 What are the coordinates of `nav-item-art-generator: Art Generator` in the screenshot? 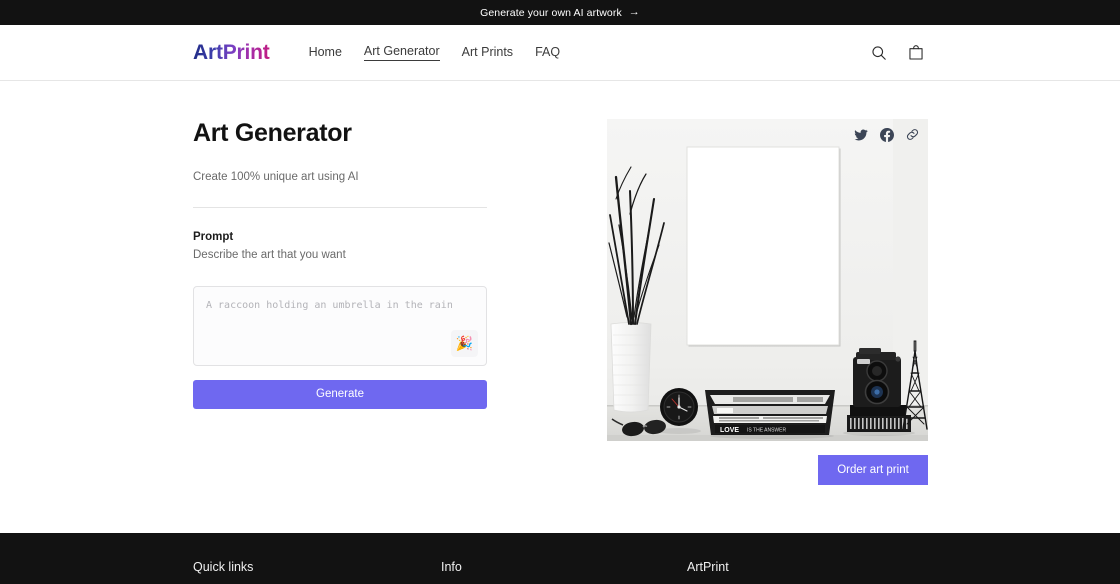 It's located at (401, 52).